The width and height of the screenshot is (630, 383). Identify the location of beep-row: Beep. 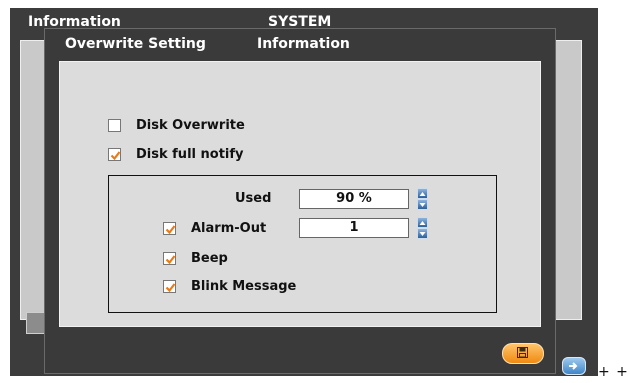
(195, 258).